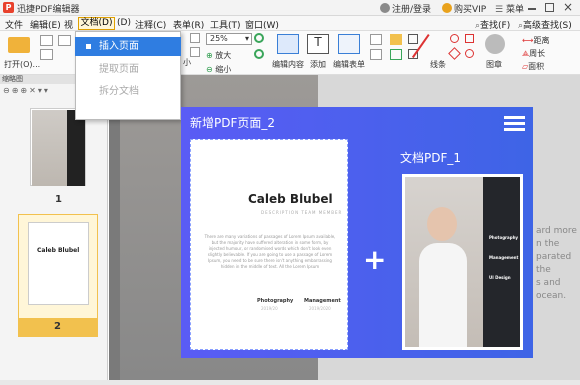  What do you see at coordinates (535, 40) in the screenshot?
I see `distance-tool: ⟷距离` at bounding box center [535, 40].